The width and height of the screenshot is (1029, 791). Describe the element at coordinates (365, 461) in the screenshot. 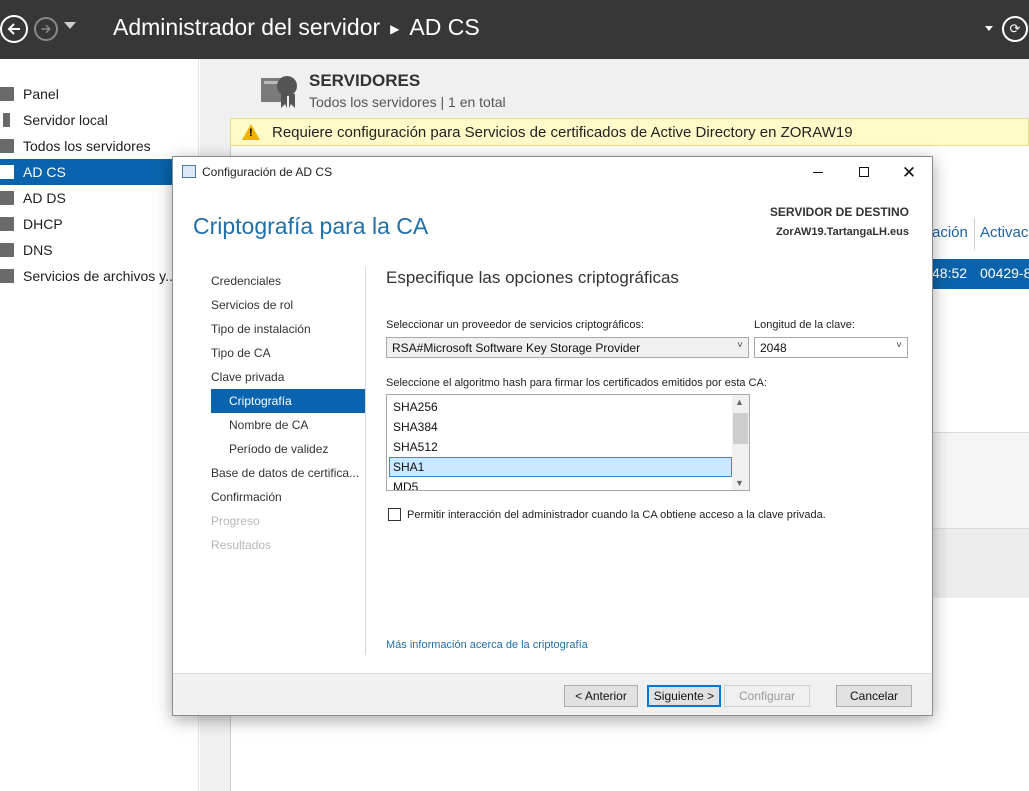

I see `steps-divider` at that location.